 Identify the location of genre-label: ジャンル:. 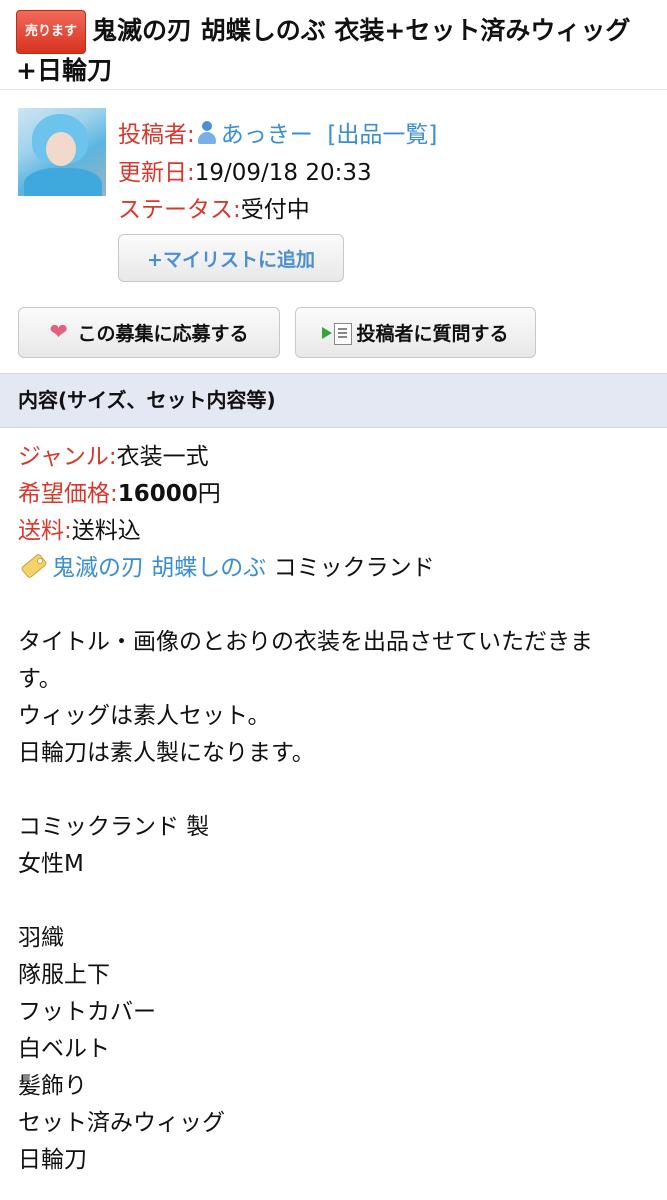
(67, 457).